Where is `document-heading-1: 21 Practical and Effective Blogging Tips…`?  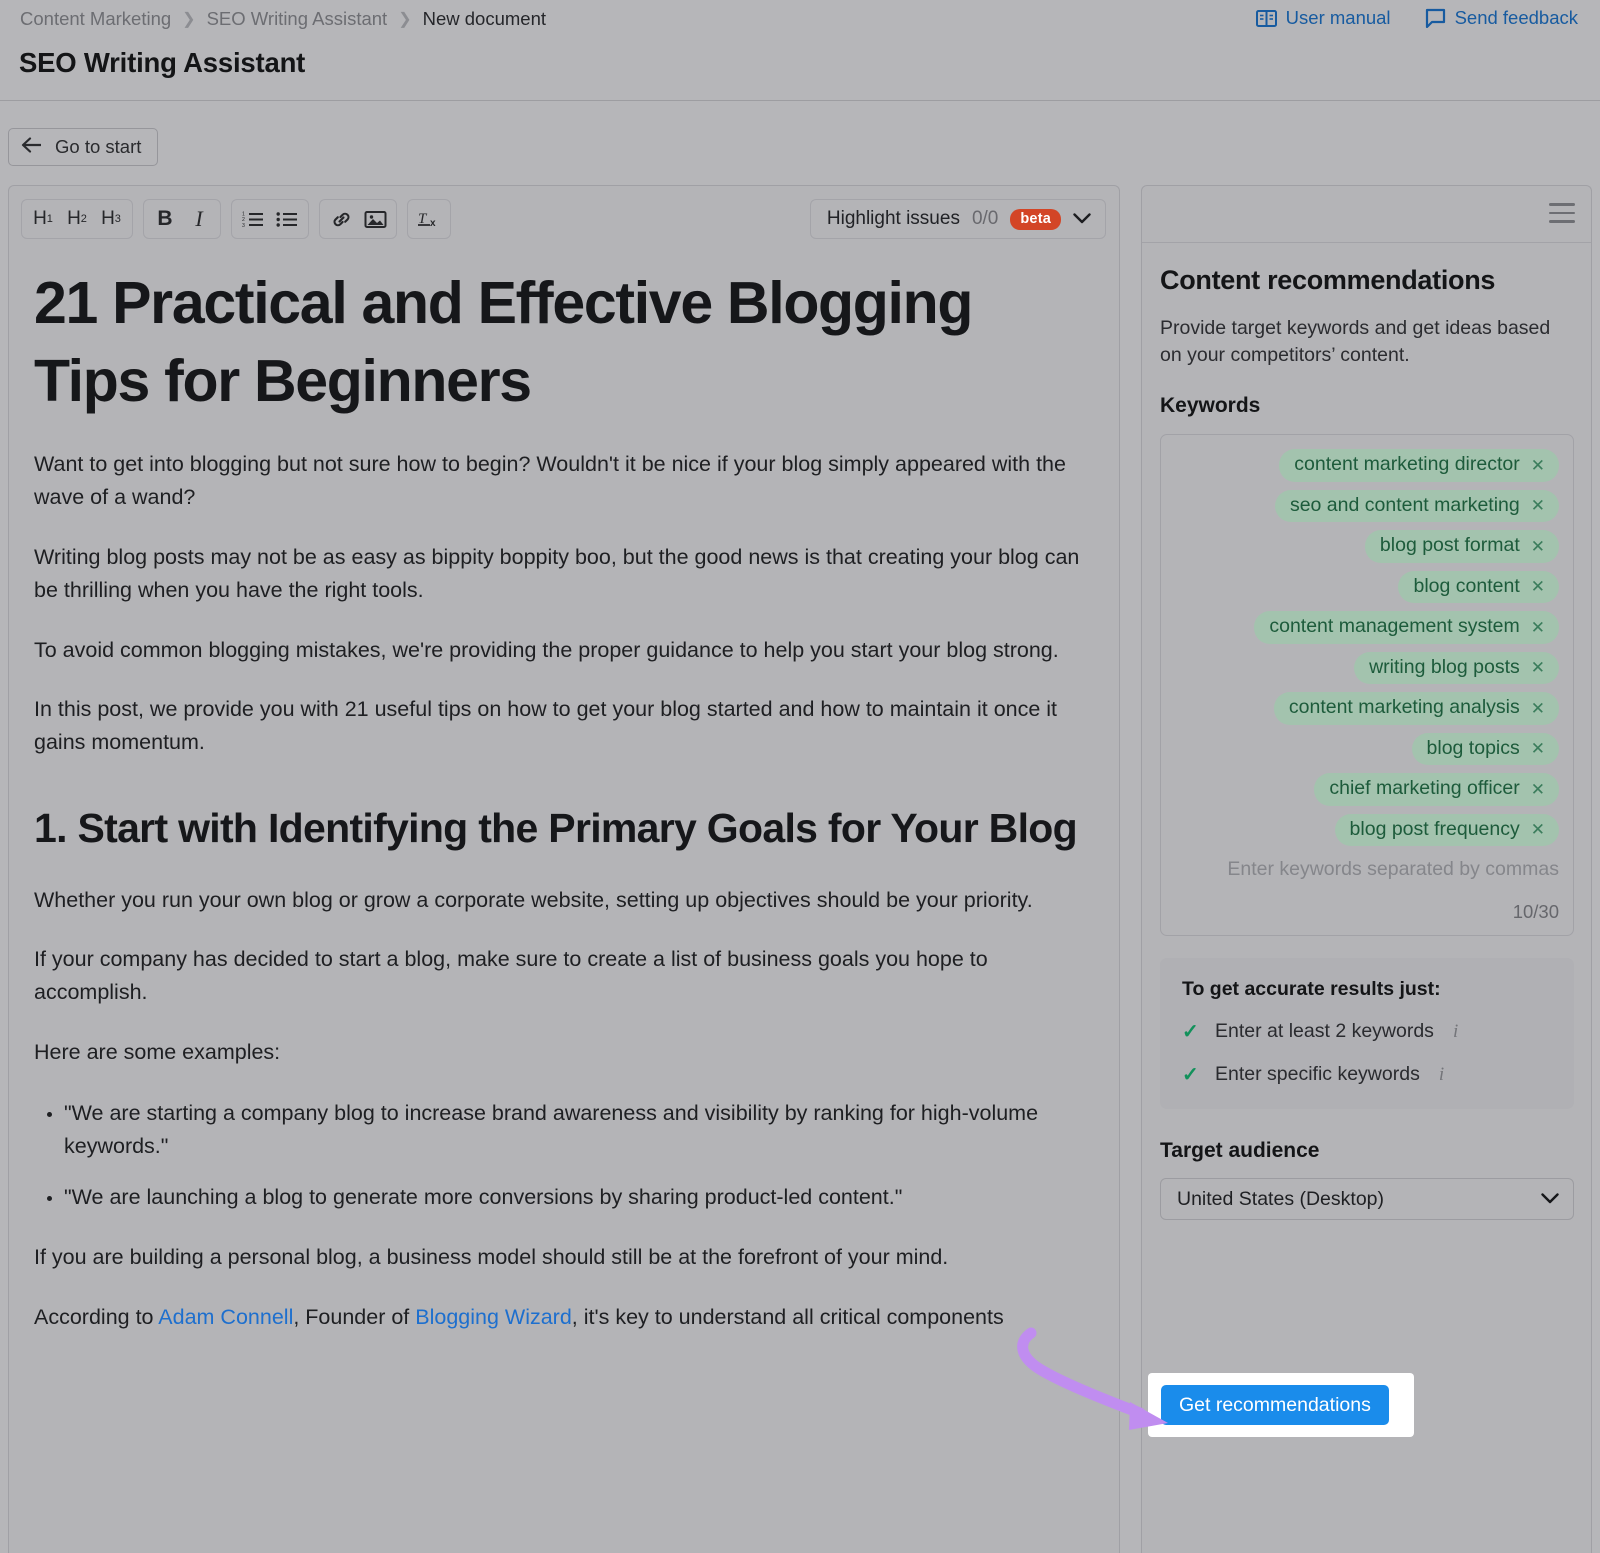
document-heading-1: 21 Practical and Effective Blogging Tips… is located at coordinates (565, 342).